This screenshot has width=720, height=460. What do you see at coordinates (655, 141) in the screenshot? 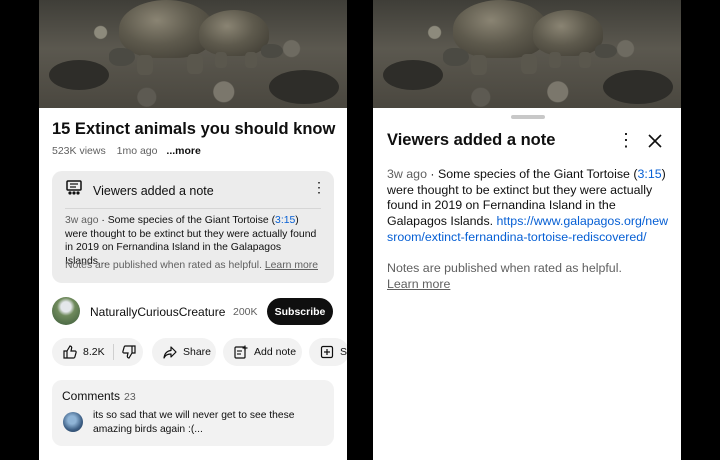
I see `close-icon` at bounding box center [655, 141].